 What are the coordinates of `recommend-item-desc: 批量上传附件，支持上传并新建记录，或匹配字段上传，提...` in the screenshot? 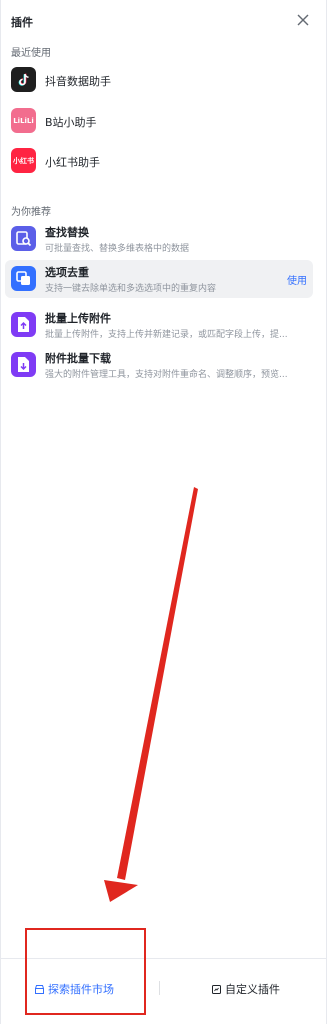 It's located at (166, 335).